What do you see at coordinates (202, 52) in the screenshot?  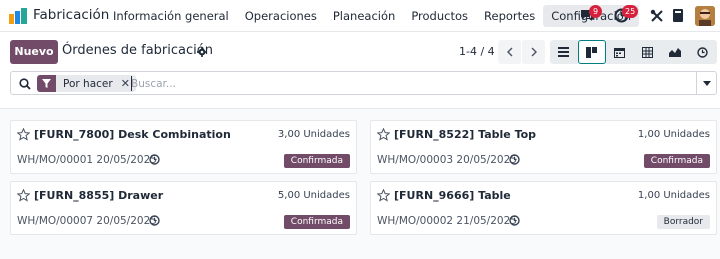 I see `gear-icon` at bounding box center [202, 52].